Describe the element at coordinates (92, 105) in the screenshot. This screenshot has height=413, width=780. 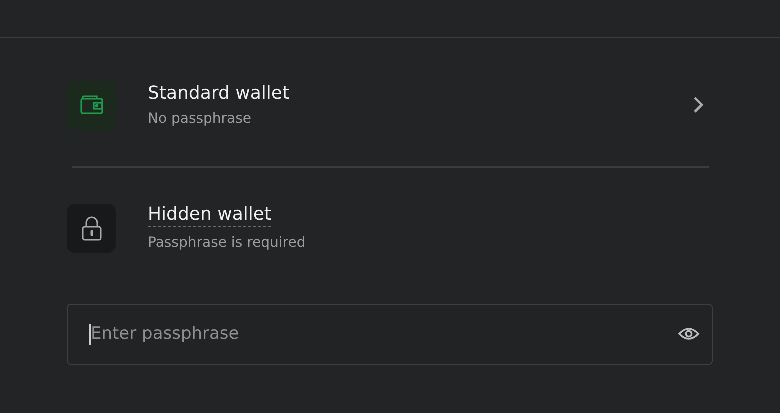
I see `wallet-icon` at that location.